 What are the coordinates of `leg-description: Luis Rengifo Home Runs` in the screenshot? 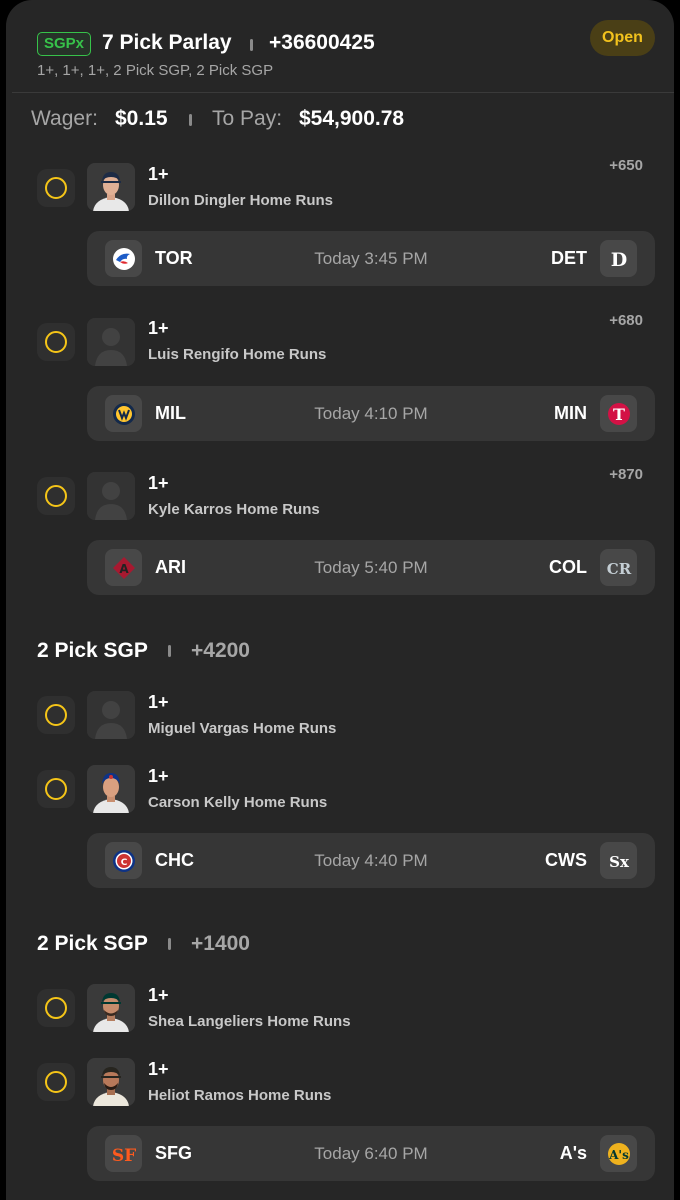 It's located at (237, 354).